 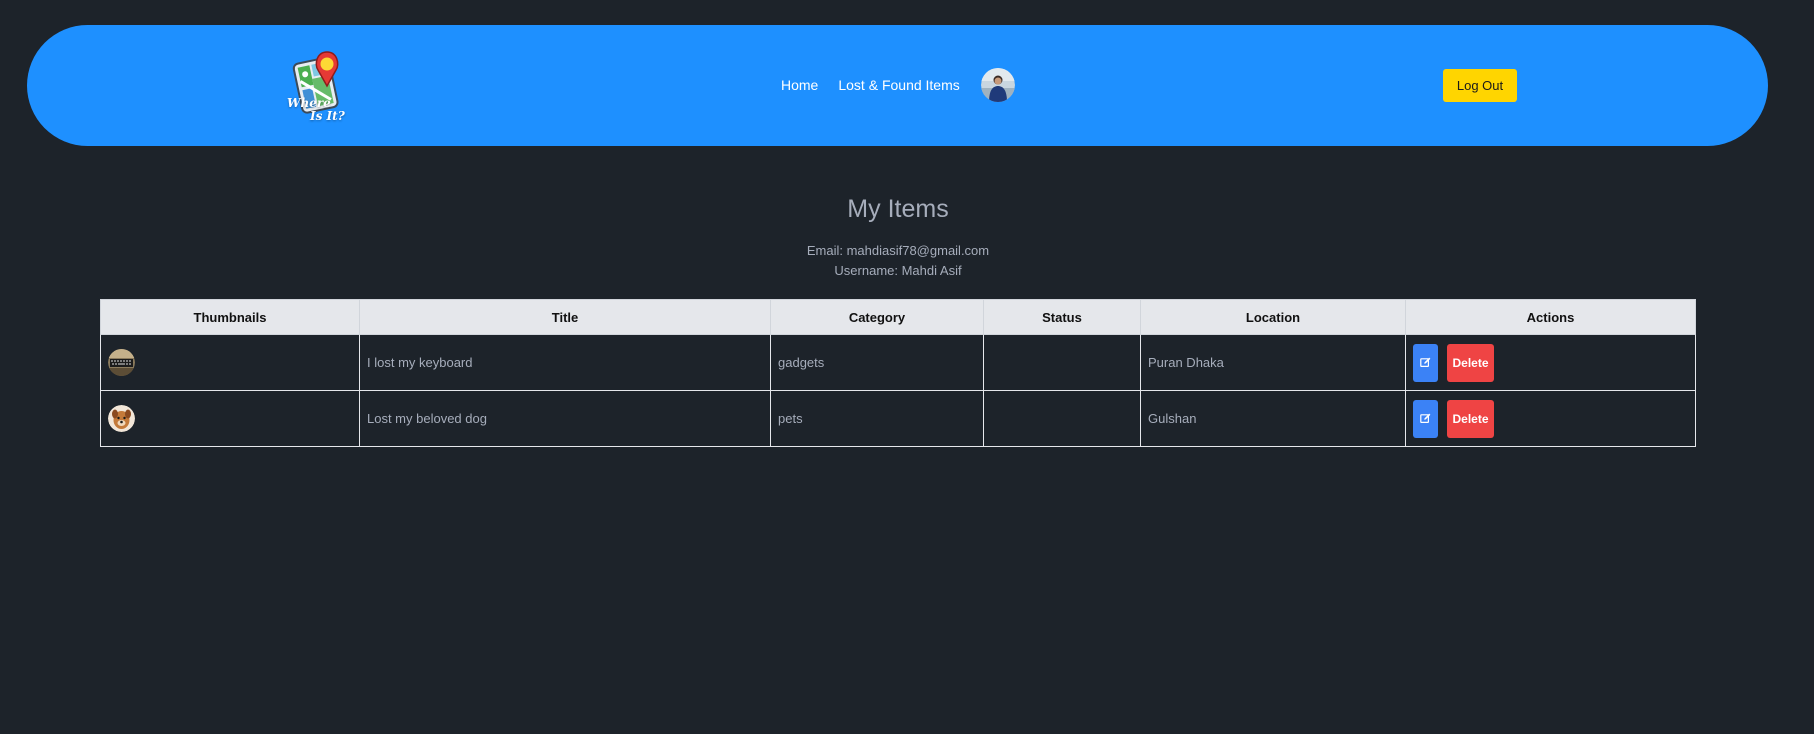 I want to click on header-status: Status, so click(x=1062, y=317).